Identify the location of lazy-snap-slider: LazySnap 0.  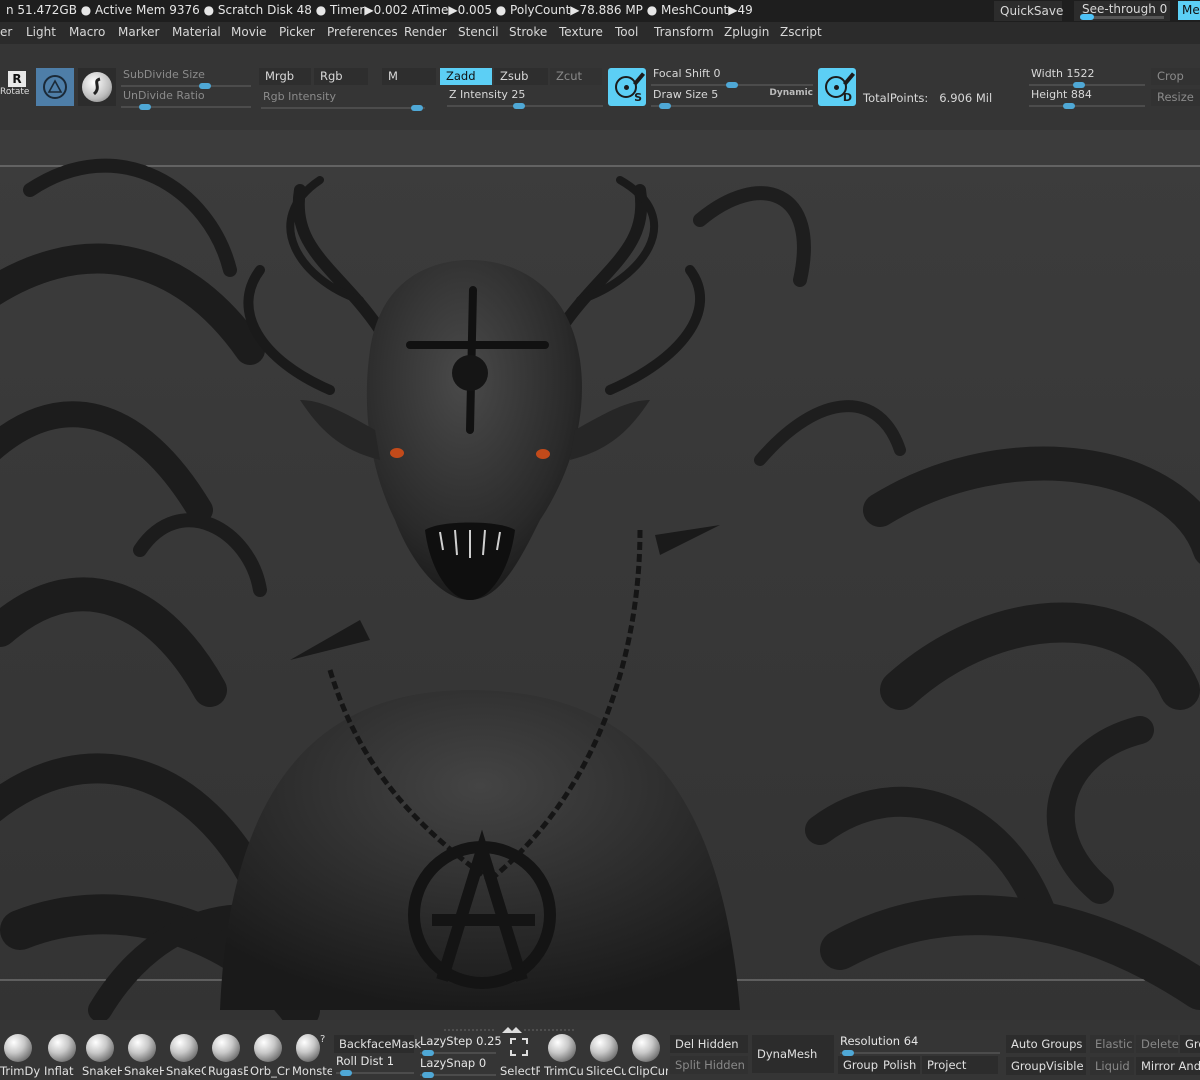
(458, 1067).